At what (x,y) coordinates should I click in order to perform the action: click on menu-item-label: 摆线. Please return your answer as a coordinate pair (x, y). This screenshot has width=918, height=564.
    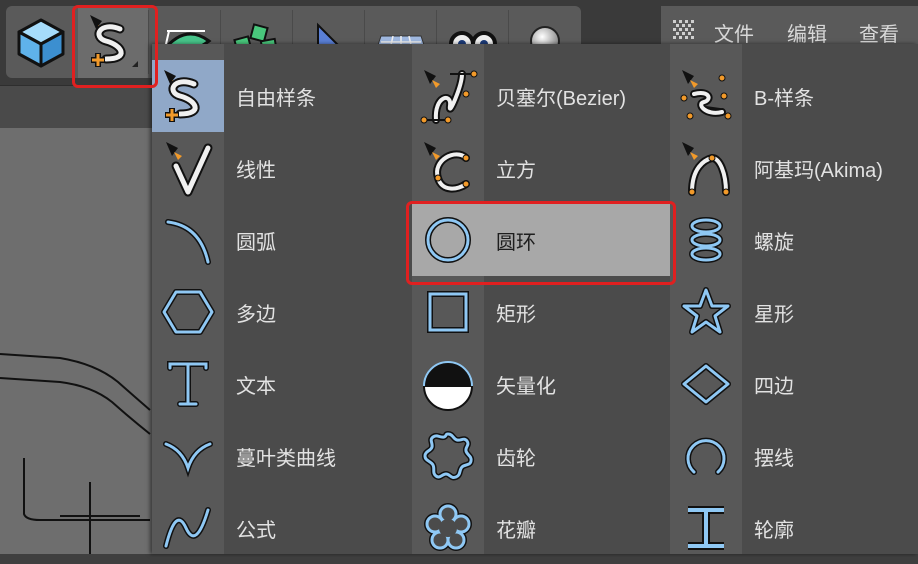
    Looking at the image, I should click on (774, 458).